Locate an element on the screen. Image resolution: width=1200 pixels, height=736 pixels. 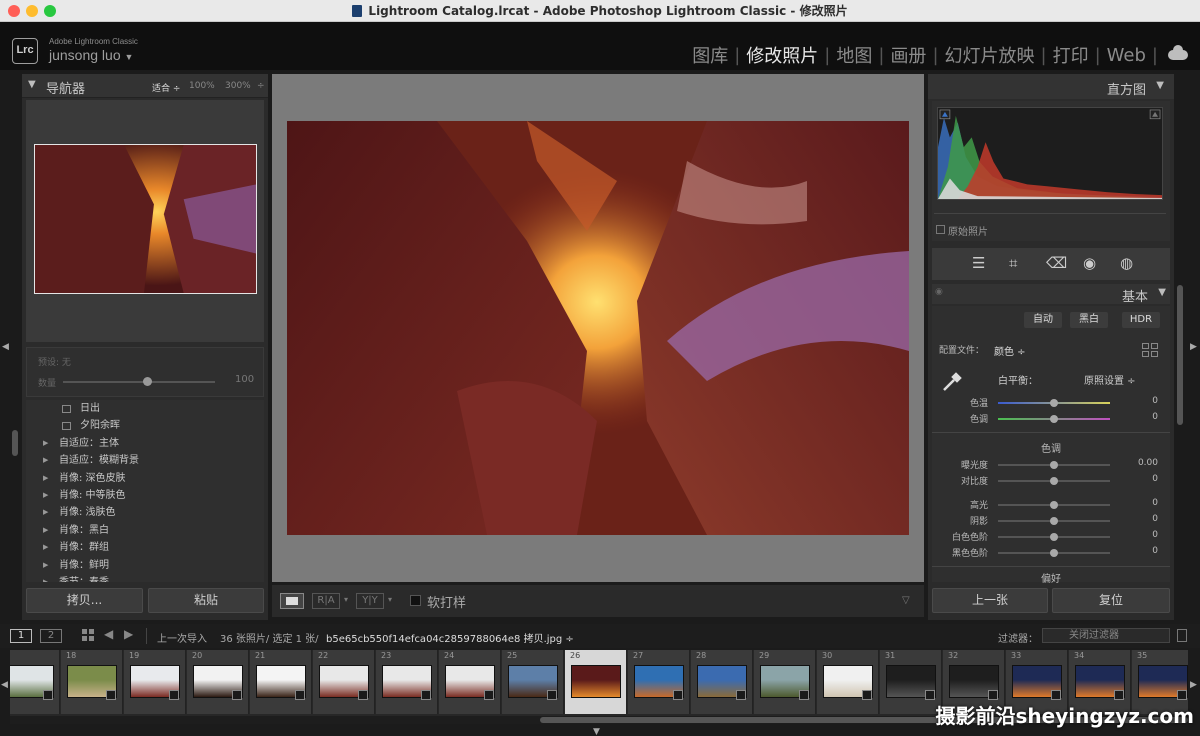
filmstrip-cell: 28 is located at coordinates (722, 682).